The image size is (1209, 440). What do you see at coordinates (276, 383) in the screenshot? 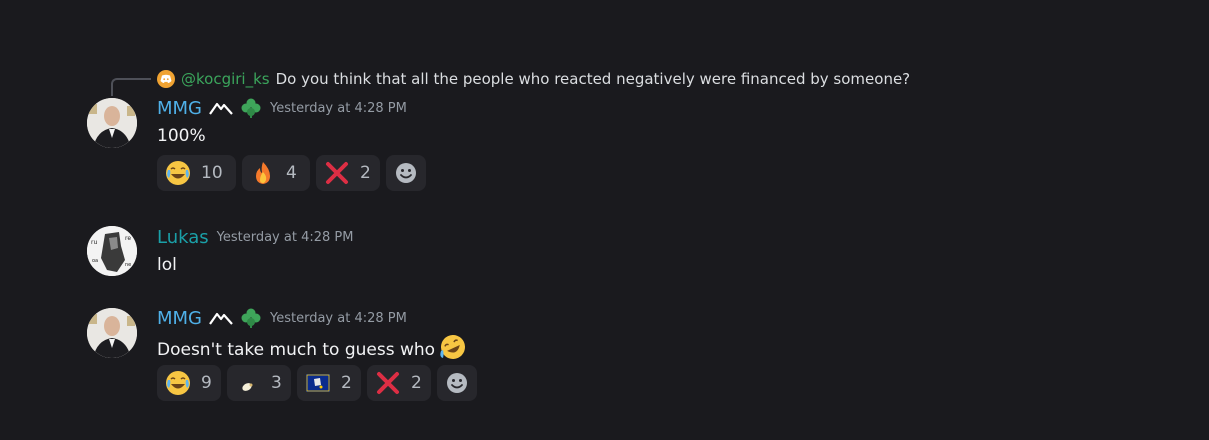
I see `reaction-count: 3` at bounding box center [276, 383].